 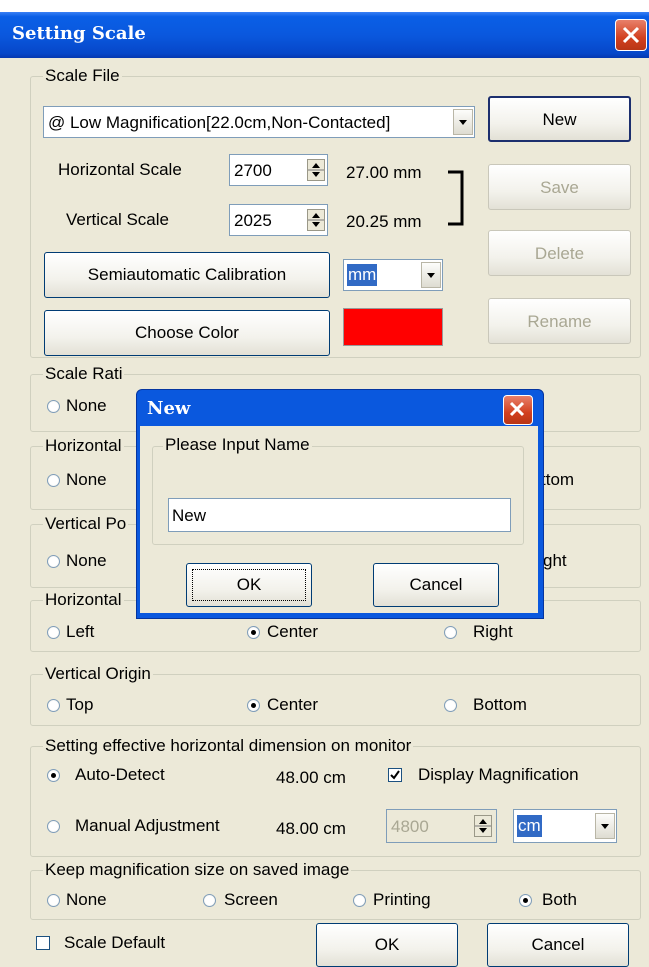 What do you see at coordinates (209, 900) in the screenshot?
I see `keep-screen-radio` at bounding box center [209, 900].